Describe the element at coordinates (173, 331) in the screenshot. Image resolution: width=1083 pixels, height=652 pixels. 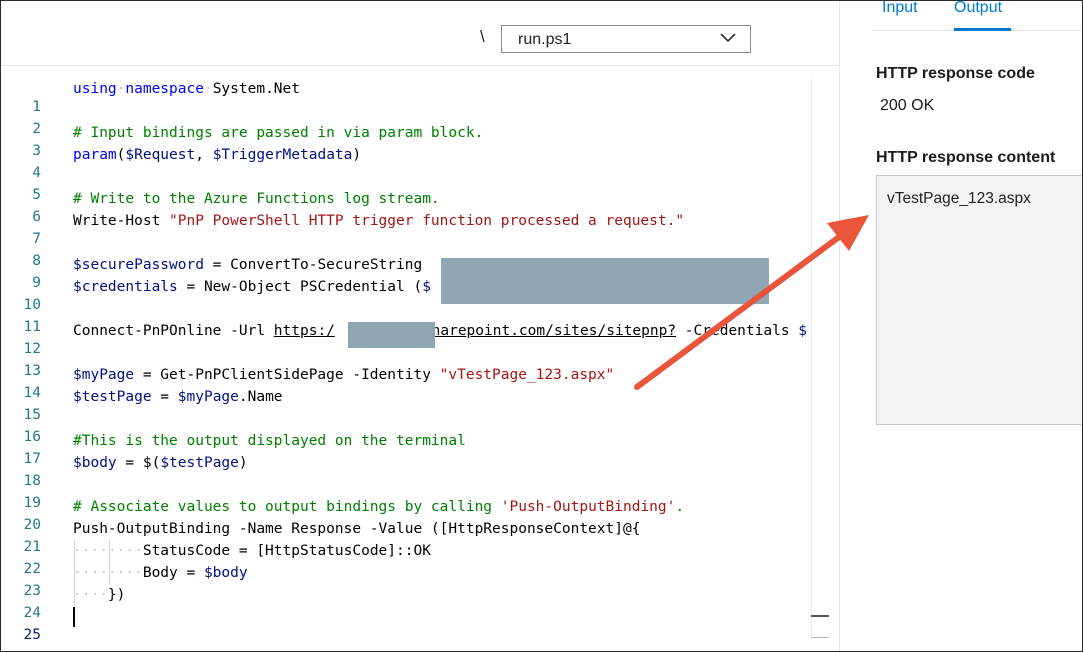
I see `code-text: Connect-PnPOnline -Url` at that location.